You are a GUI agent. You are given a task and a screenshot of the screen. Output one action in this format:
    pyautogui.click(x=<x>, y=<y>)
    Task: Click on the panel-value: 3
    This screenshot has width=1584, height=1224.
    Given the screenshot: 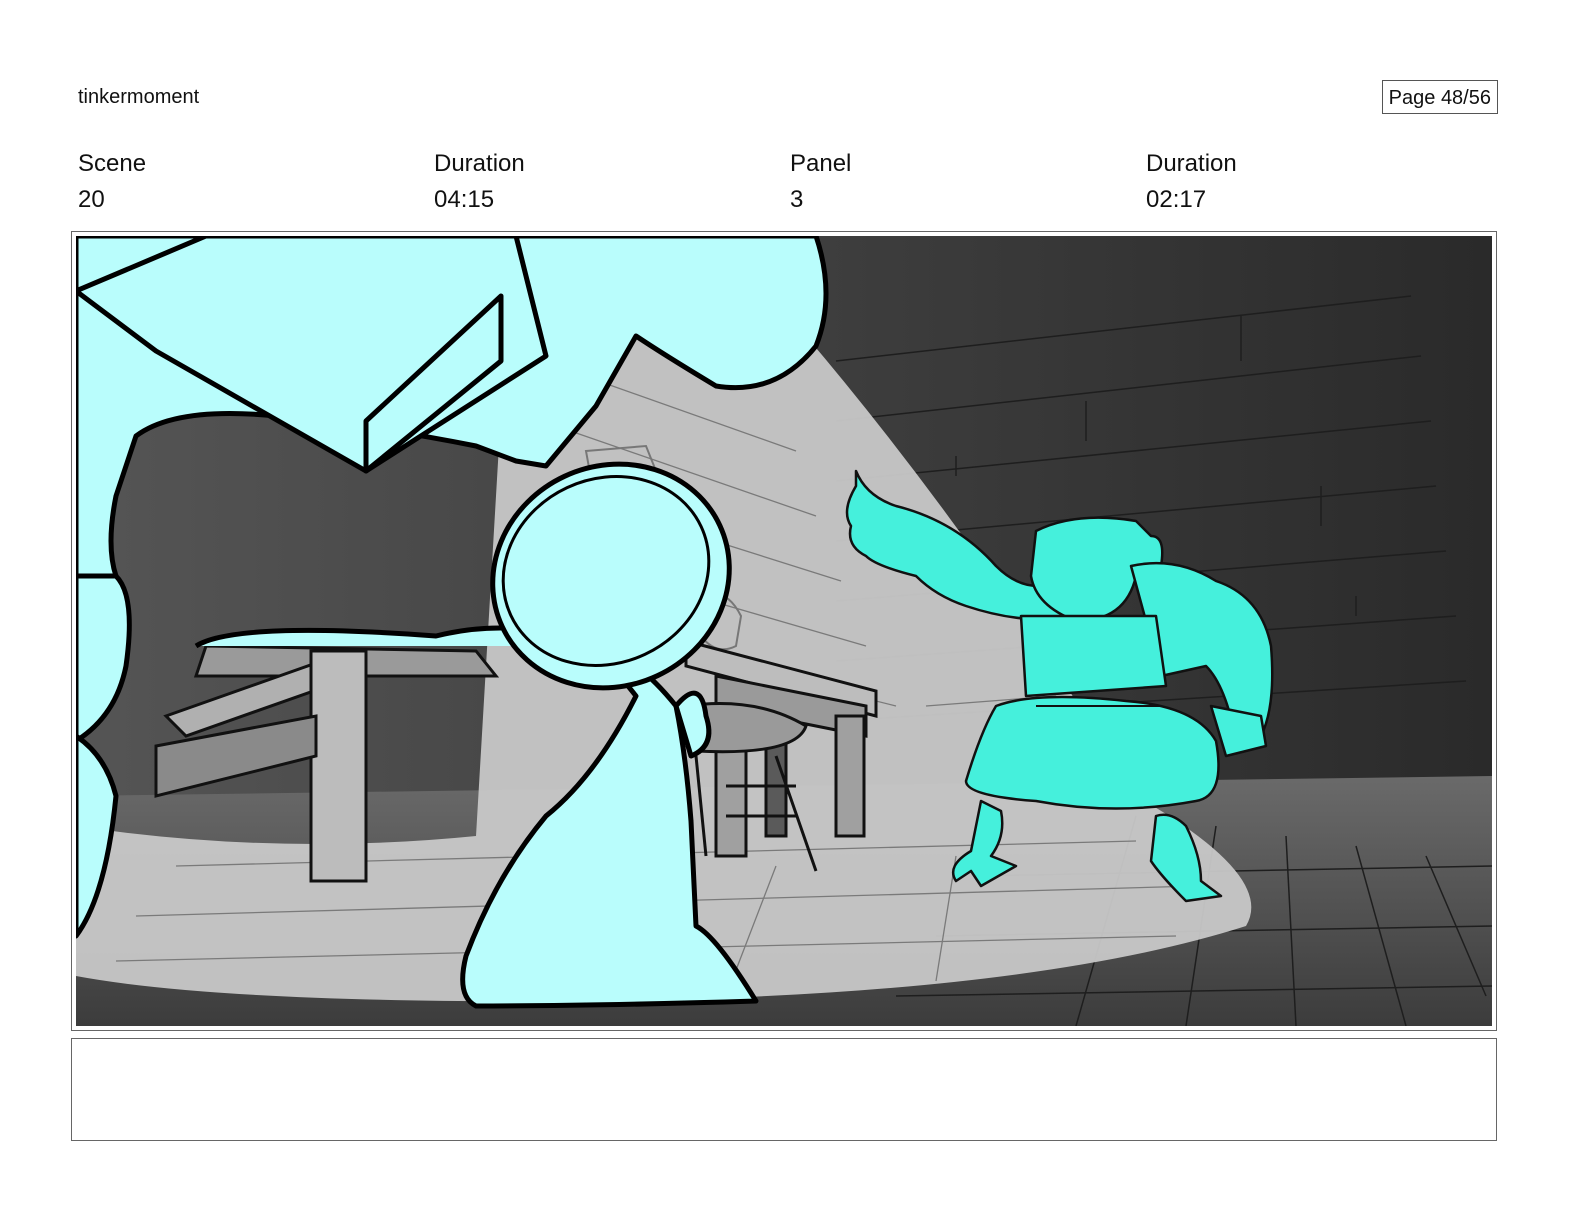 What is the action you would take?
    pyautogui.click(x=797, y=199)
    